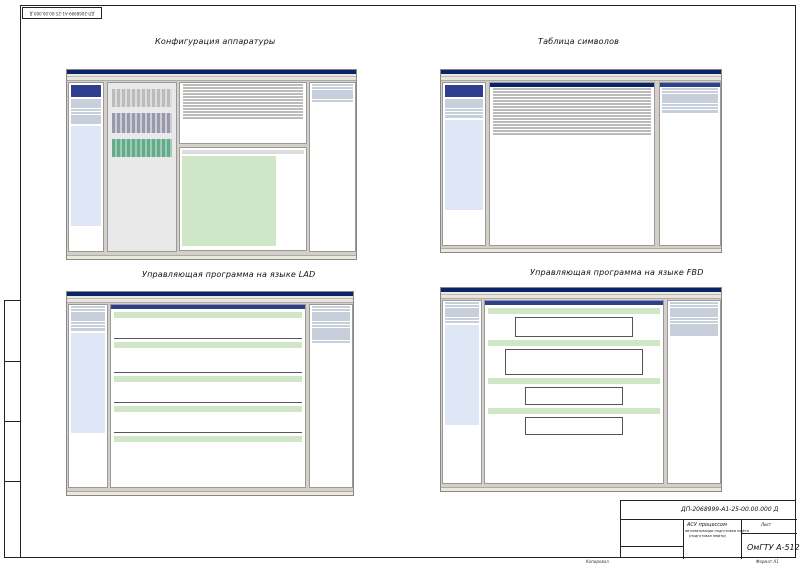  What do you see at coordinates (464, 164) in the screenshot?
I see `sym-project-tree` at bounding box center [464, 164].